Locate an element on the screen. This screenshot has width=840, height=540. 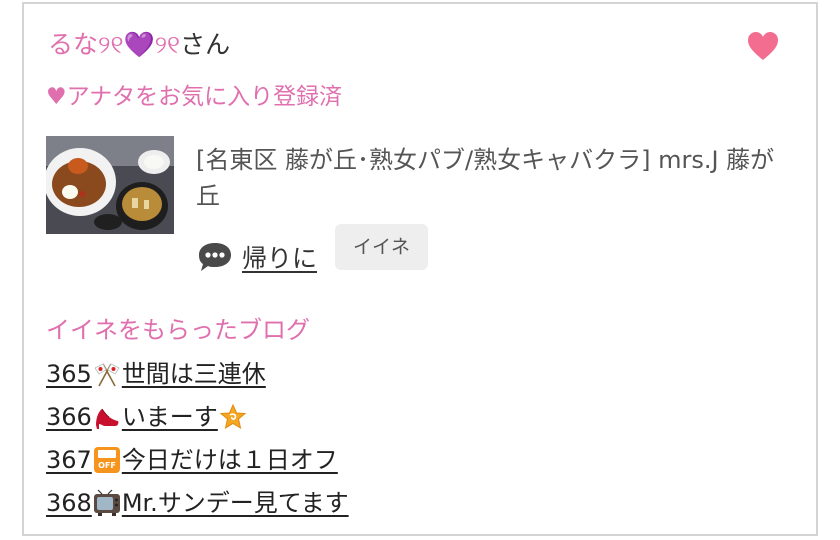
list-item: 368 Mr.サンデー見てます is located at coordinates (197, 506).